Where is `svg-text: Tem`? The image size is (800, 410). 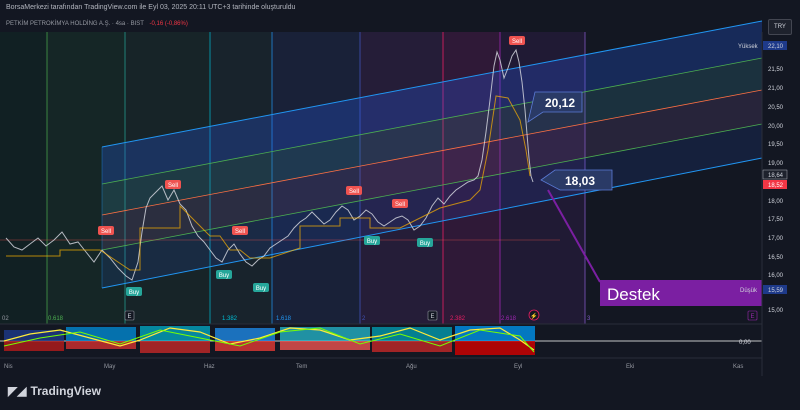 svg-text: Tem is located at coordinates (301, 367).